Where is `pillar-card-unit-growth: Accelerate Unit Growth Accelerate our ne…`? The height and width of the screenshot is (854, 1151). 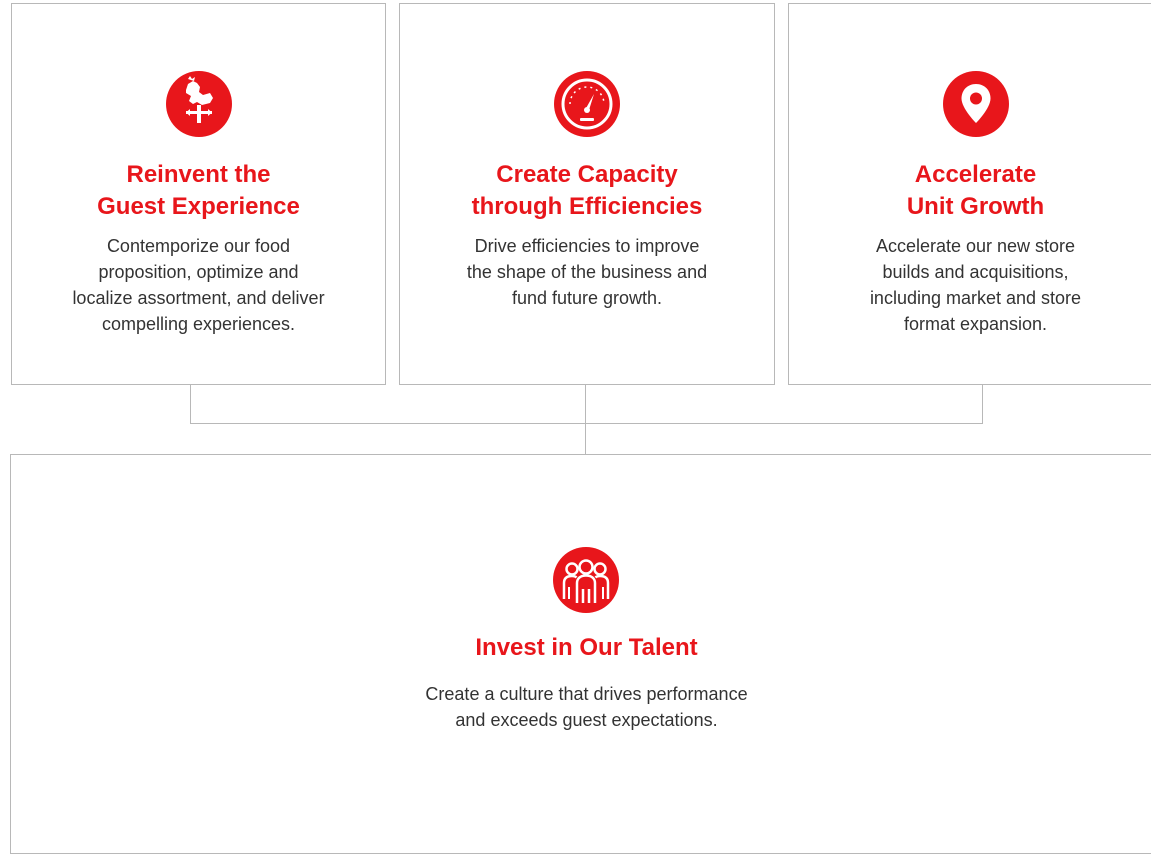 pillar-card-unit-growth: Accelerate Unit Growth Accelerate our ne… is located at coordinates (969, 194).